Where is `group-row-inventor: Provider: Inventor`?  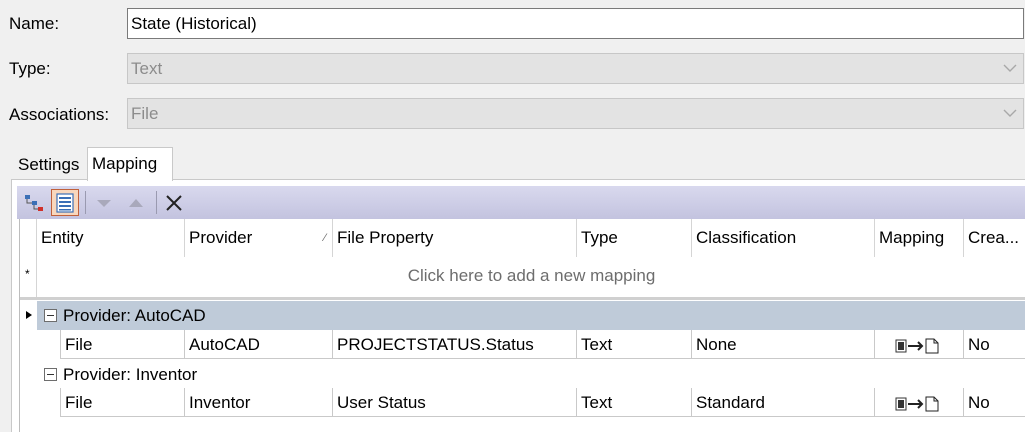
group-row-inventor: Provider: Inventor is located at coordinates (531, 374).